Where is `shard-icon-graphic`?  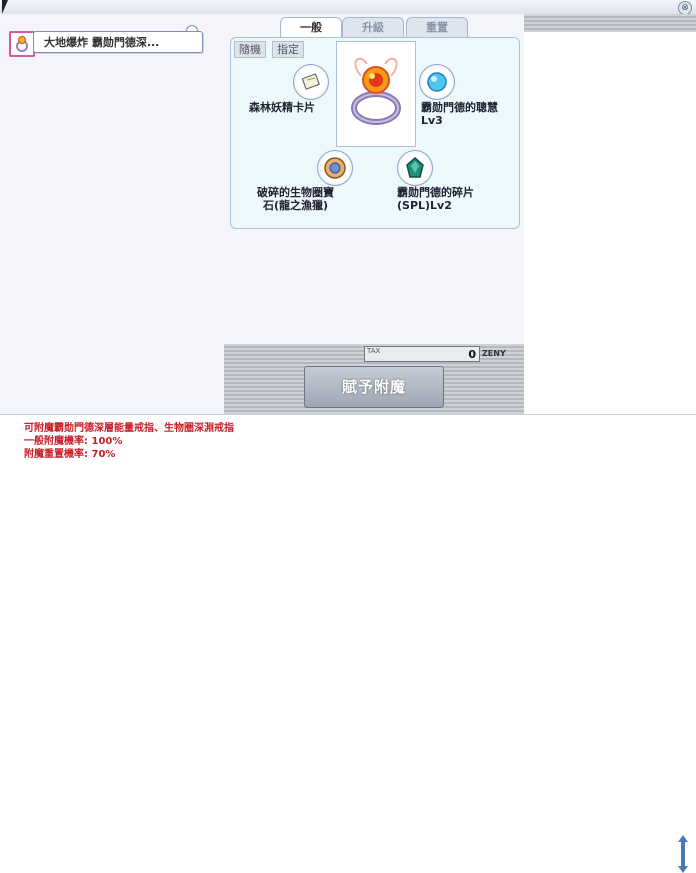
shard-icon-graphic is located at coordinates (415, 167).